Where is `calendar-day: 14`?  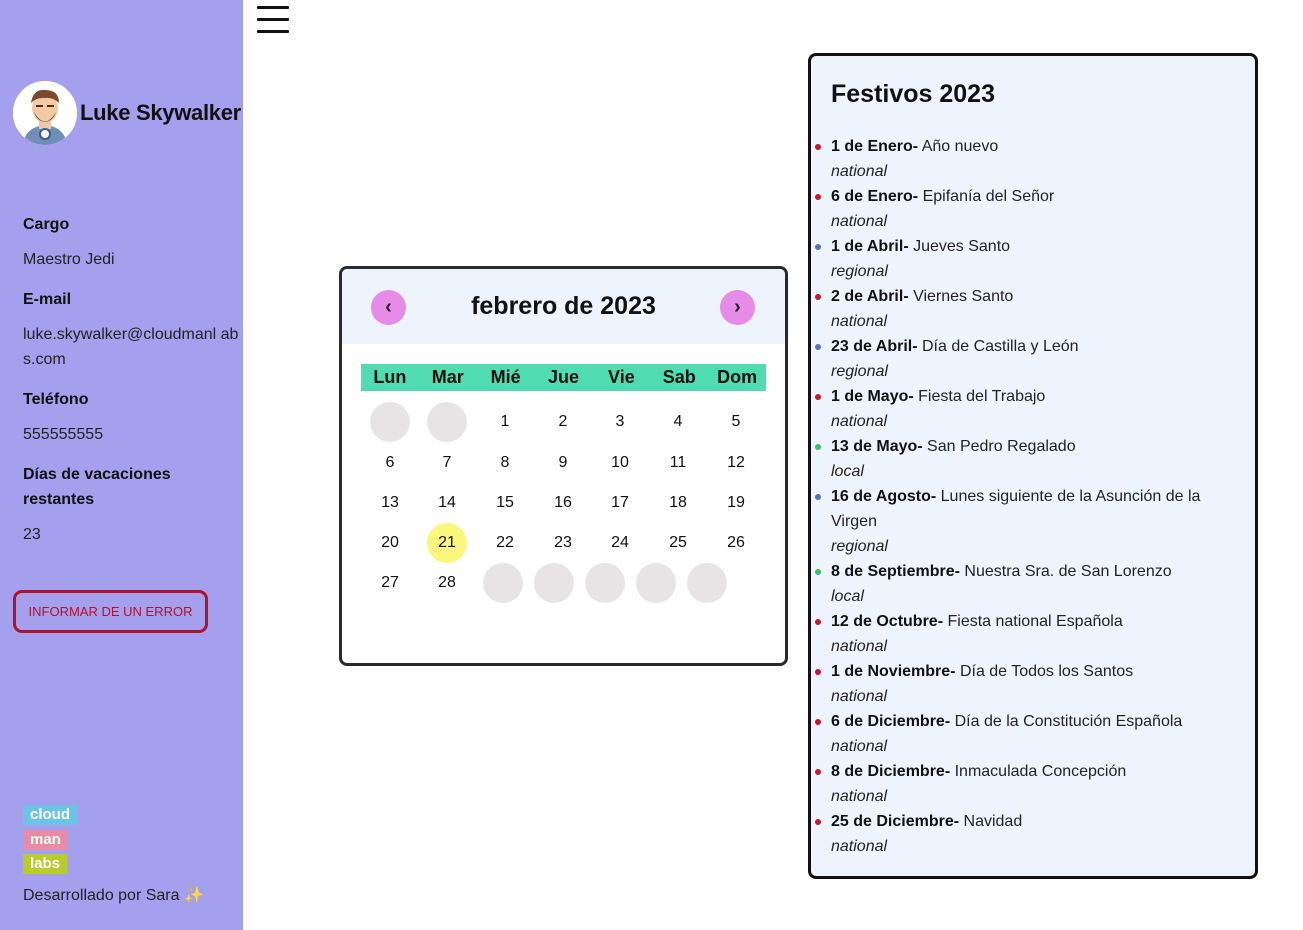 calendar-day: 14 is located at coordinates (447, 503).